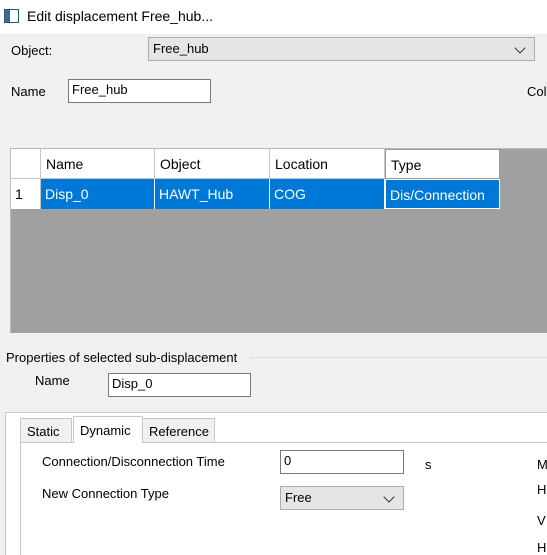 Image resolution: width=547 pixels, height=555 pixels. I want to click on table-cell-name: Disp_0, so click(98, 194).